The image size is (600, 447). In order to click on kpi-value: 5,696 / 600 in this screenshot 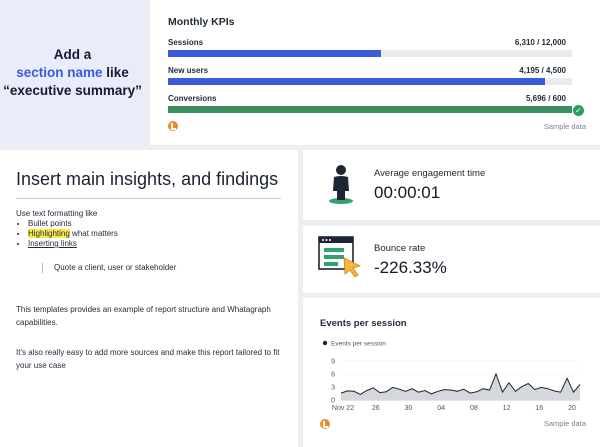, I will do `click(545, 98)`.